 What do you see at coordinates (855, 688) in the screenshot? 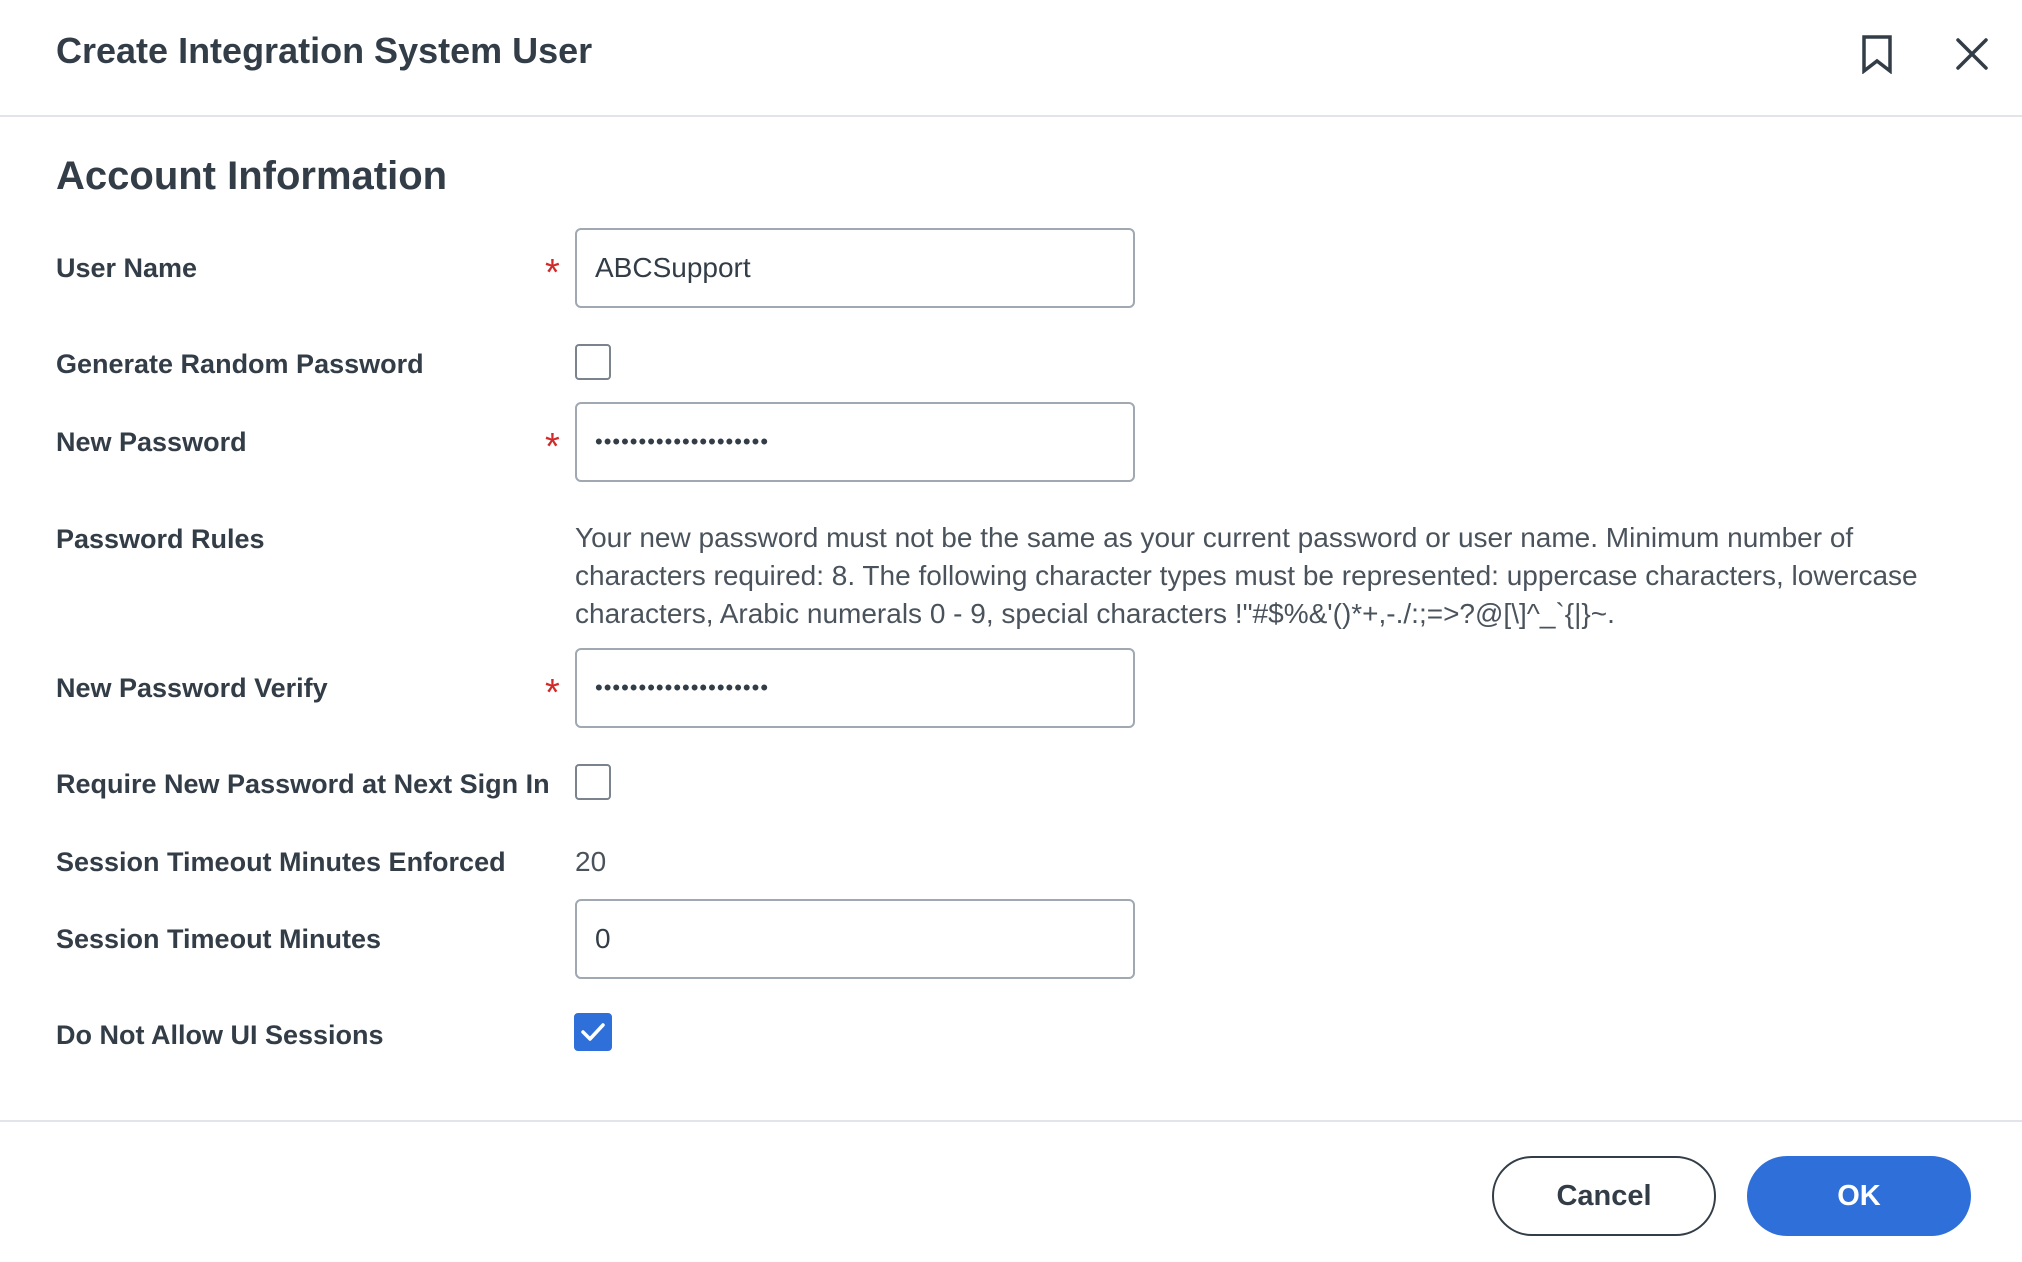
I see `new-password-verify-input` at bounding box center [855, 688].